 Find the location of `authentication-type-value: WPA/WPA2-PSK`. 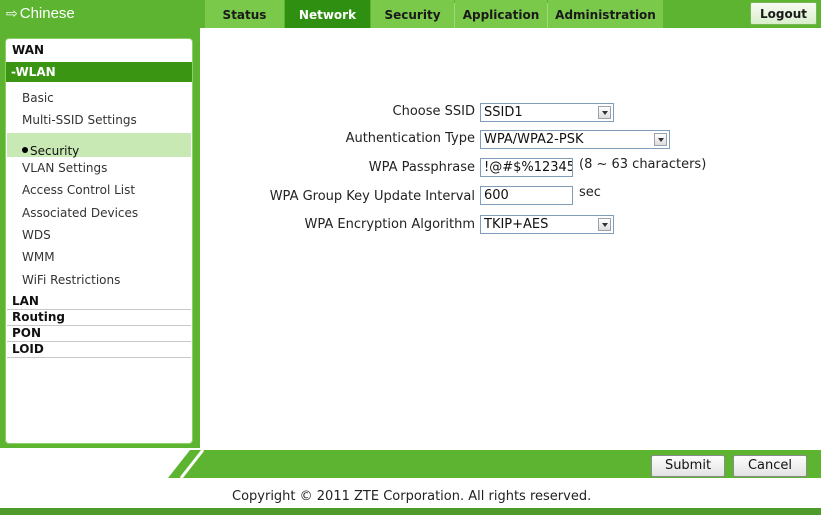

authentication-type-value: WPA/WPA2-PSK is located at coordinates (534, 139).